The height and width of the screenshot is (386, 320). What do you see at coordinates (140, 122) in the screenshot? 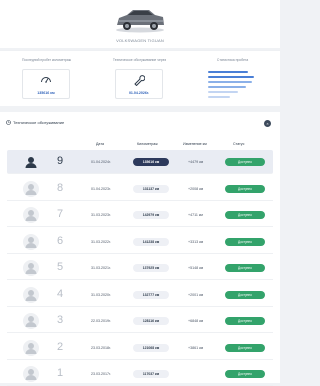
I see `table-header-bar: Техническое обслуживание ×` at bounding box center [140, 122].